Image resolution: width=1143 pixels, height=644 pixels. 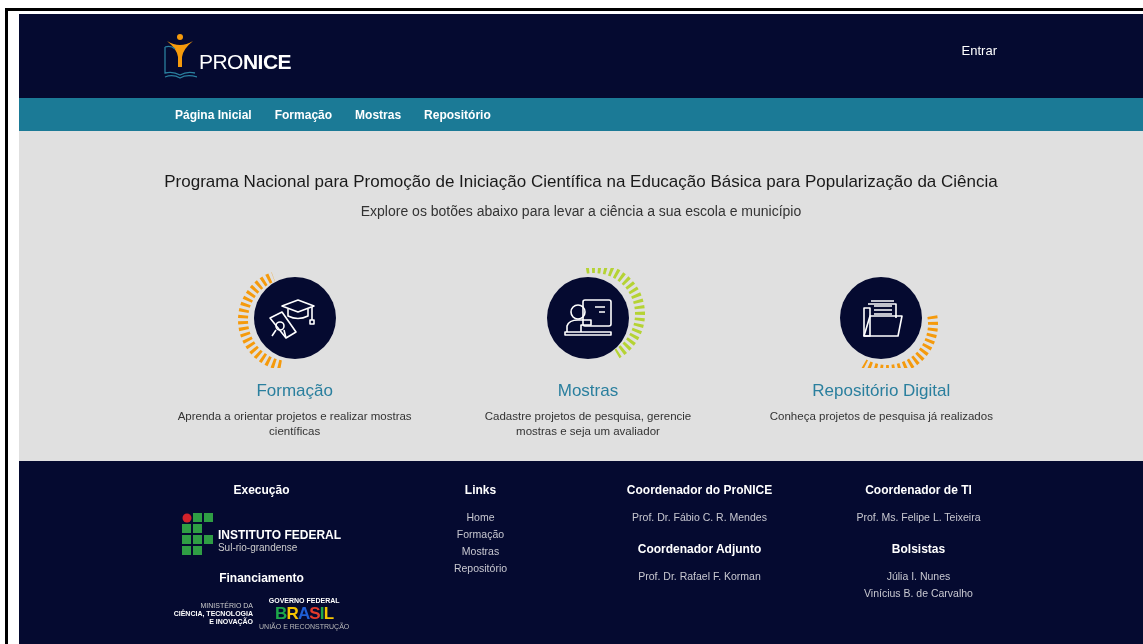 I want to click on institute-name: INSTITUTO FEDERAL, so click(x=279, y=535).